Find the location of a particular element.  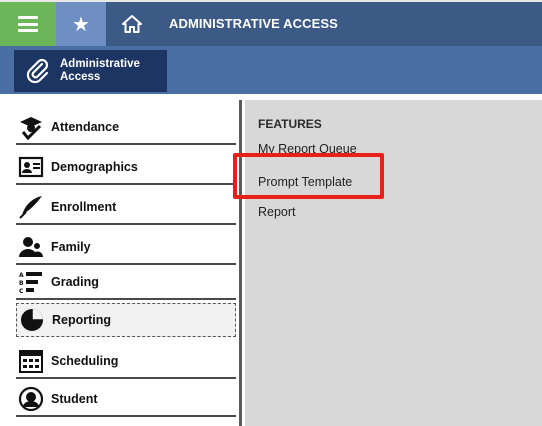

sidebar-item-label: Family is located at coordinates (71, 247).